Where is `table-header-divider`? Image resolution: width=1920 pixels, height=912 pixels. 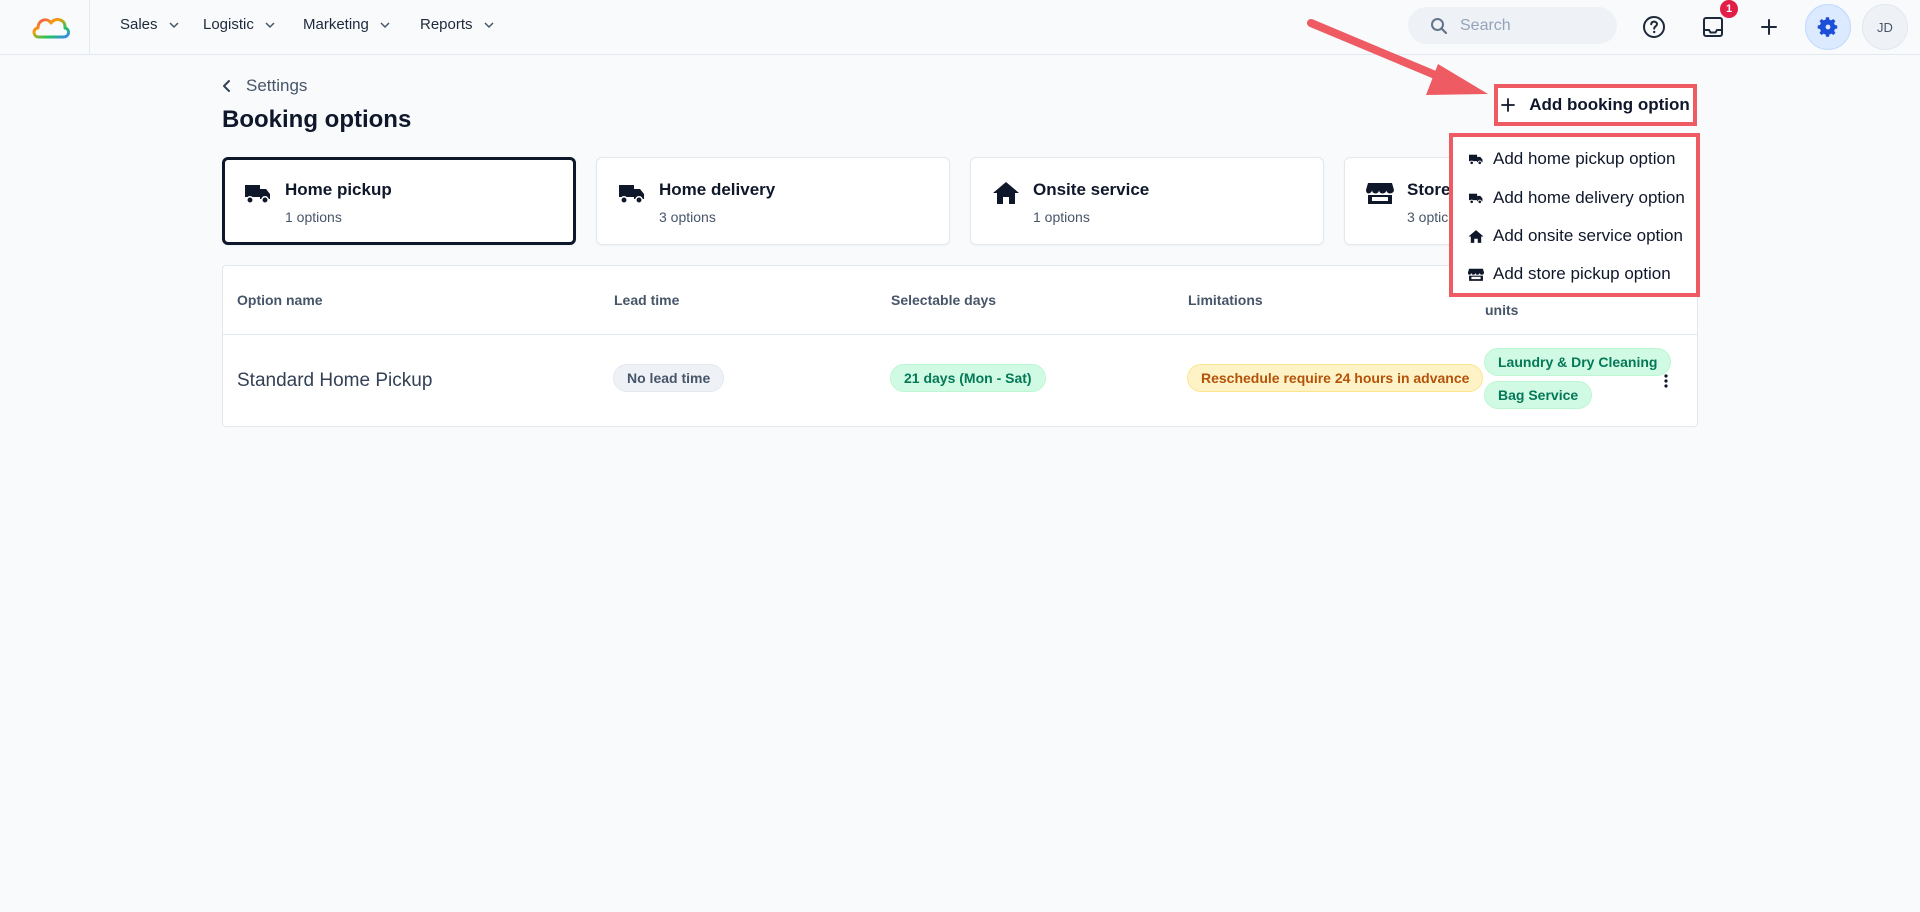
table-header-divider is located at coordinates (960, 334).